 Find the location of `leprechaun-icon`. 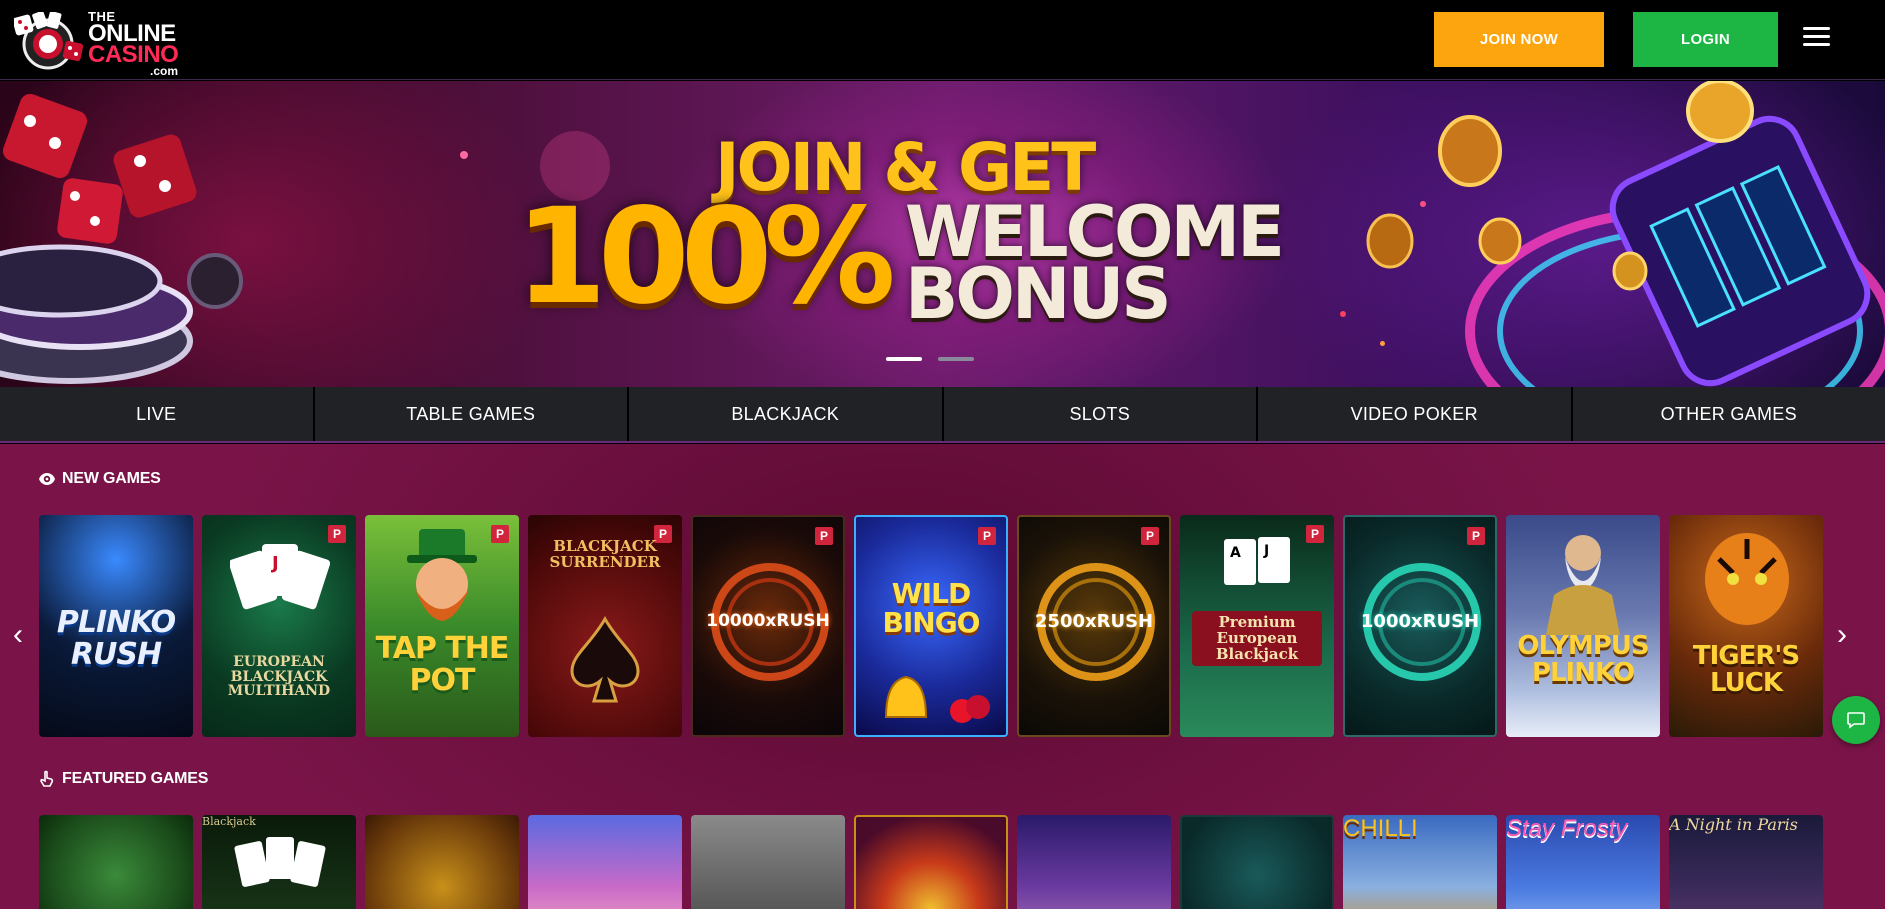

leprechaun-icon is located at coordinates (442, 575).